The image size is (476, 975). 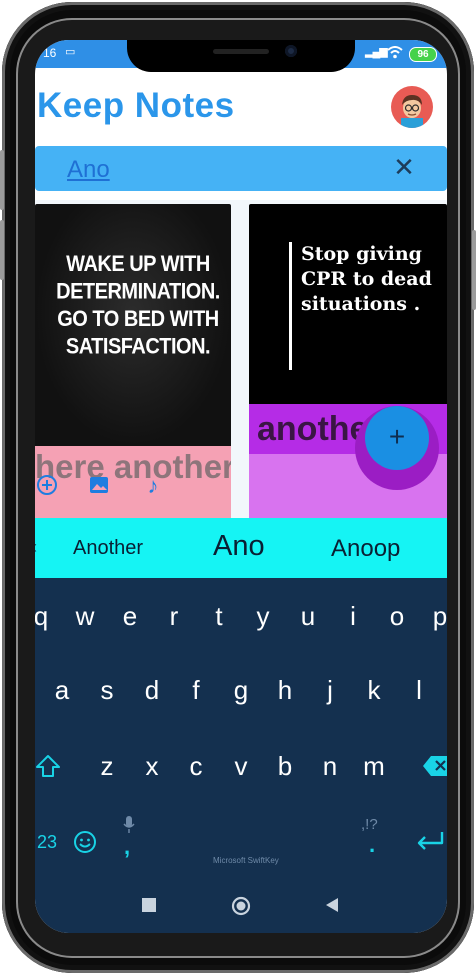 I want to click on key-i: i, so click(x=353, y=616).